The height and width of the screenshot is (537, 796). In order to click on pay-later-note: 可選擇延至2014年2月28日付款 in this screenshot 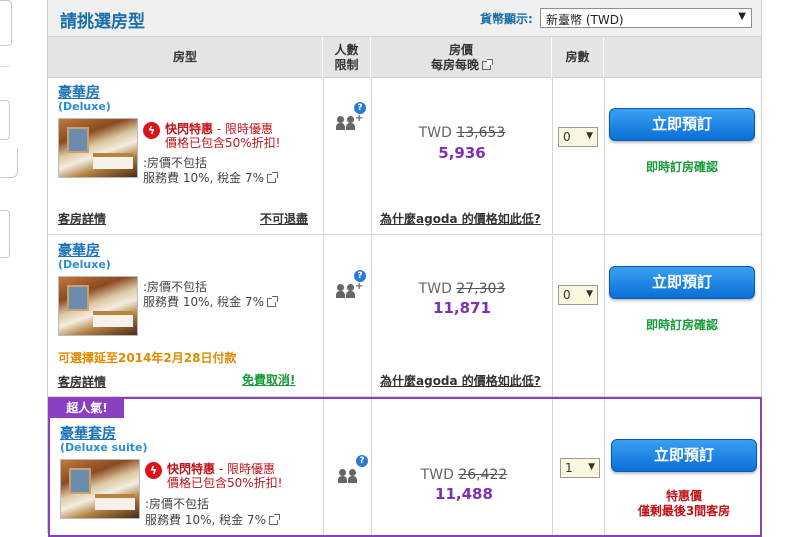, I will do `click(147, 358)`.